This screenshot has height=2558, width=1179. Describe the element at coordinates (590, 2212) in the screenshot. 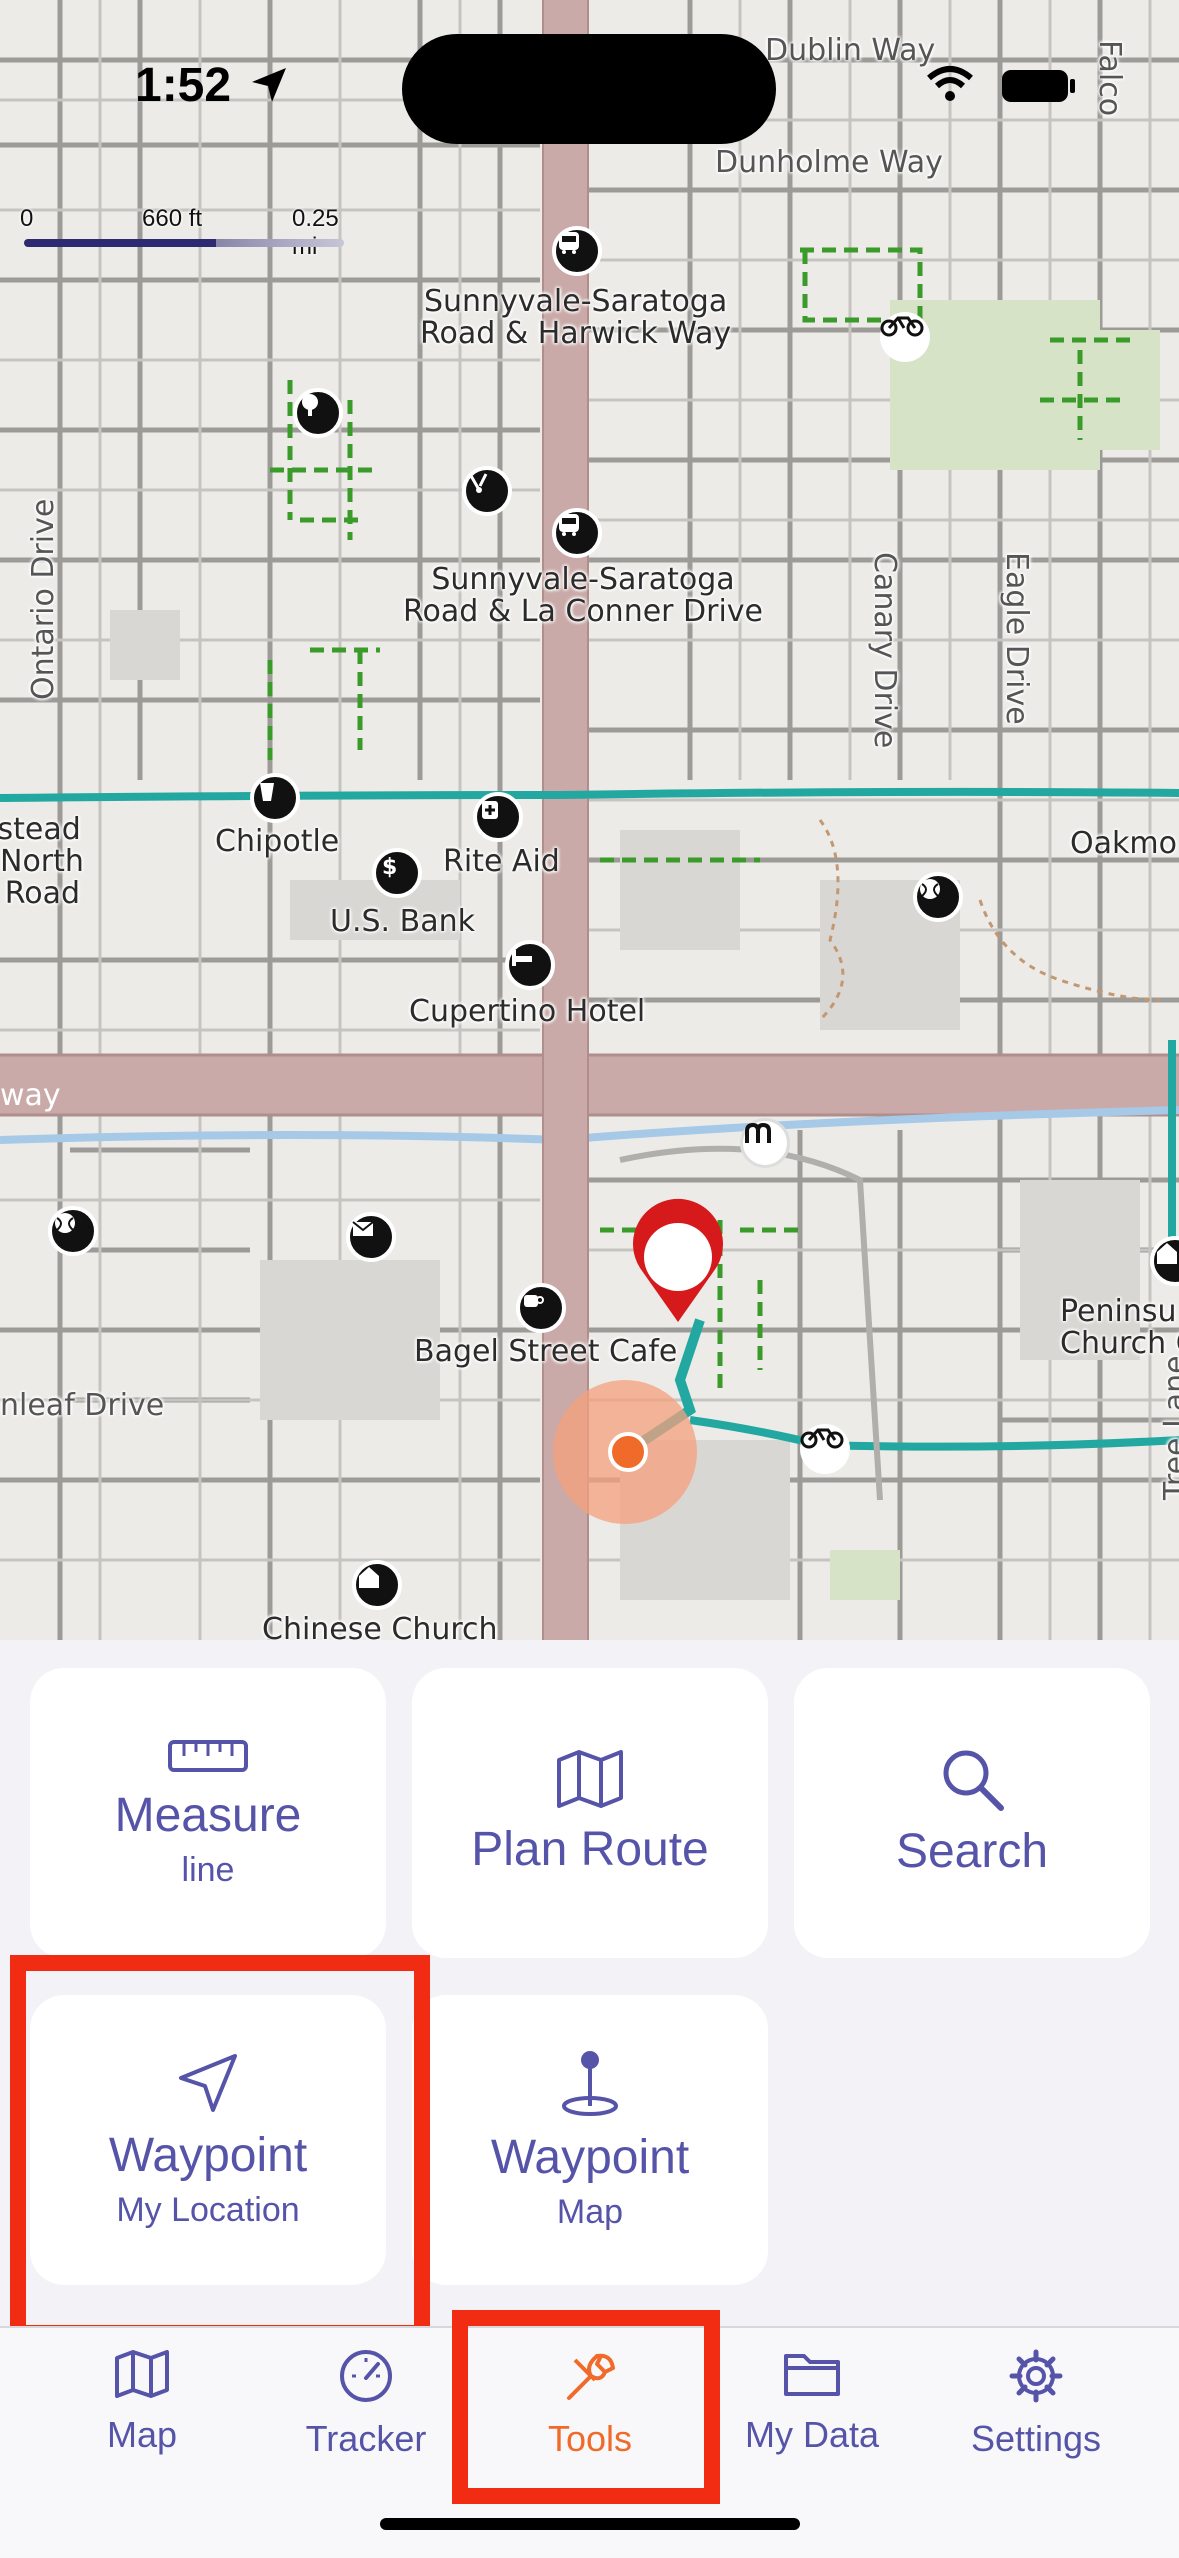

I see `waypoint-map-sub: Map` at that location.